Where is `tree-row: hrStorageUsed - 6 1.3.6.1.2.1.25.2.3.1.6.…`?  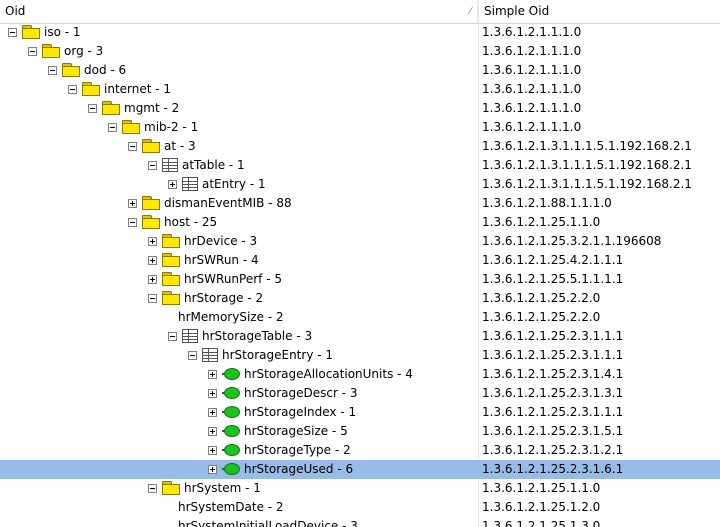 tree-row: hrStorageUsed - 6 1.3.6.1.2.1.25.2.3.1.6.… is located at coordinates (360, 469).